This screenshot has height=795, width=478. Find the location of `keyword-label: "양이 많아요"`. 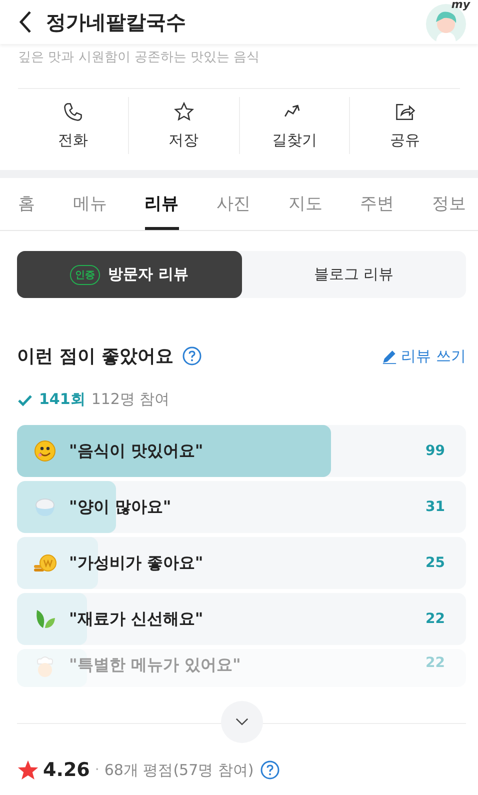

keyword-label: "양이 많아요" is located at coordinates (120, 507).